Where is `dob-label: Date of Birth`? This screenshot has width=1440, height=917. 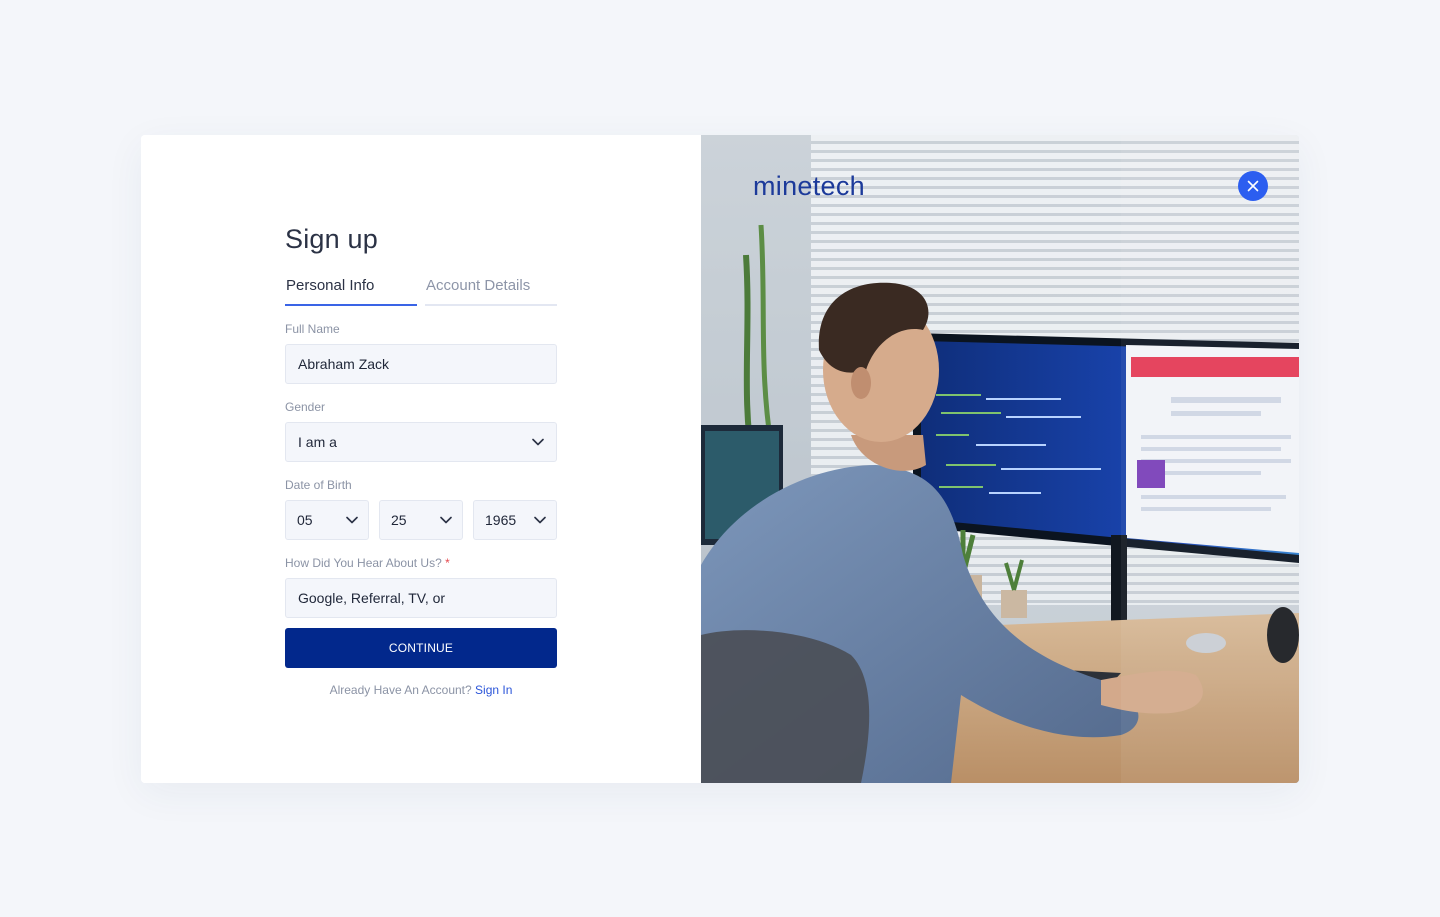
dob-label: Date of Birth is located at coordinates (318, 485).